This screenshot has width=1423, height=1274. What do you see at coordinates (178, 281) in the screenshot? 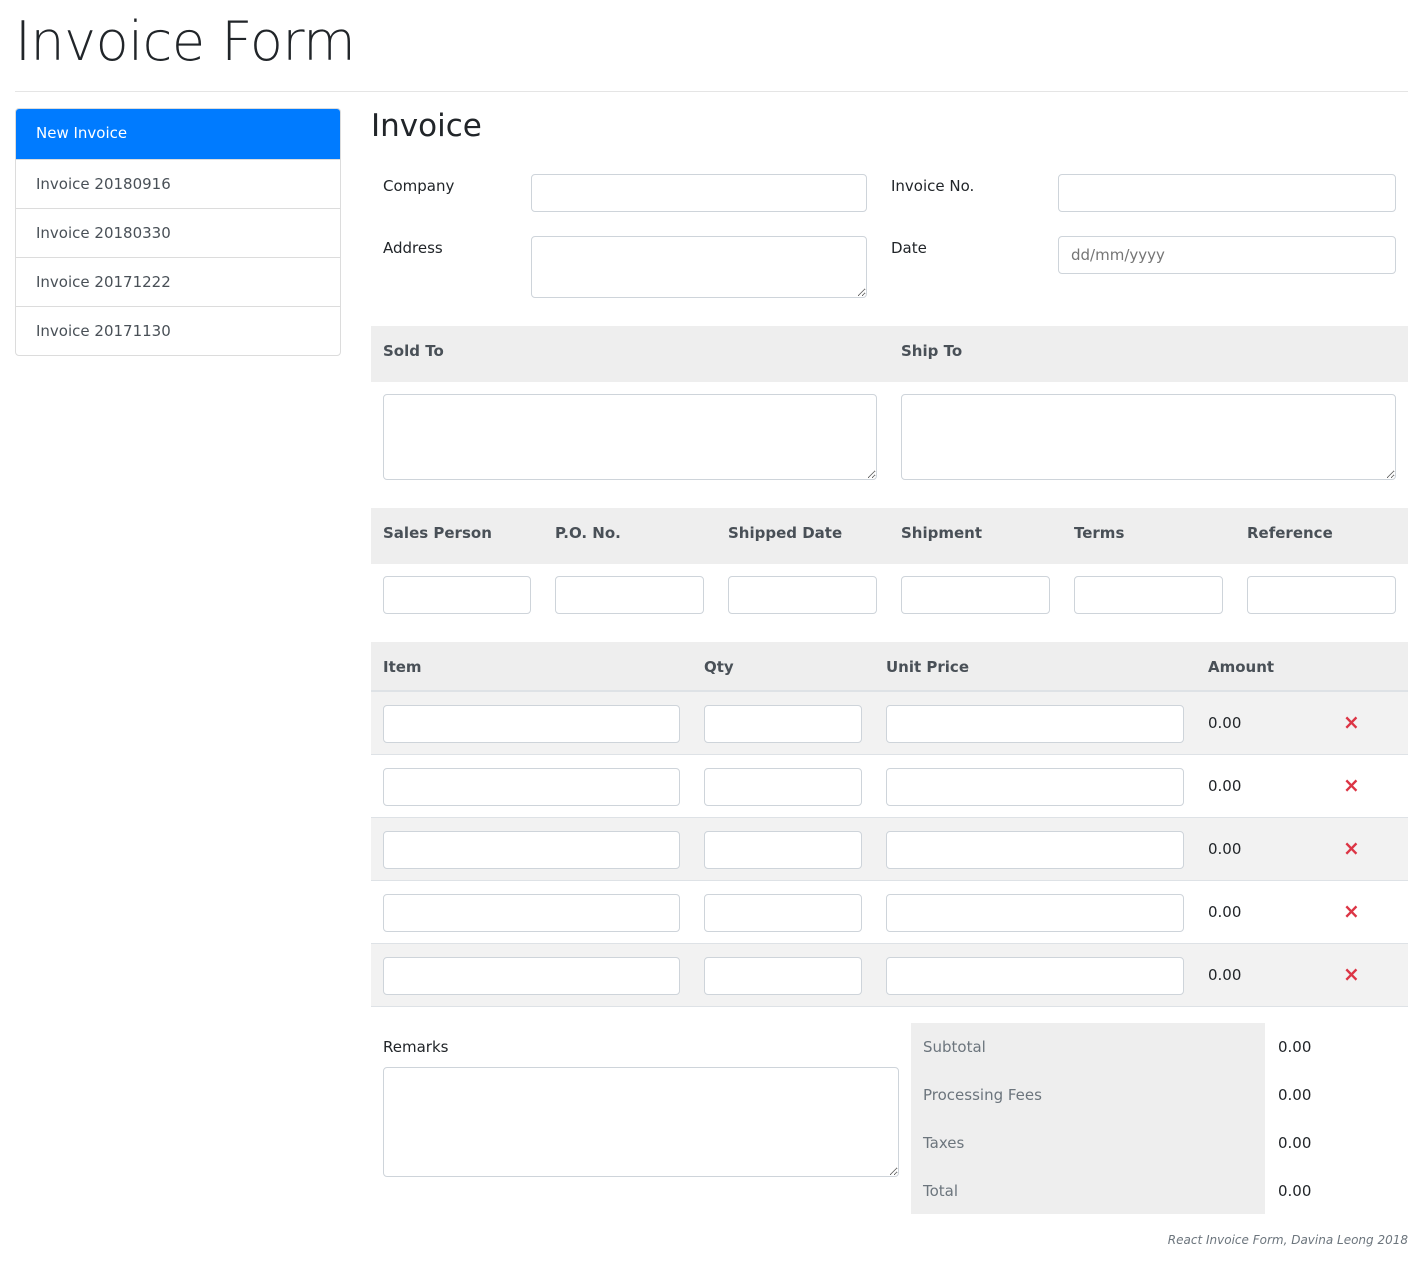
I see `sidebar-item-invoice: Invoice 20171222` at bounding box center [178, 281].